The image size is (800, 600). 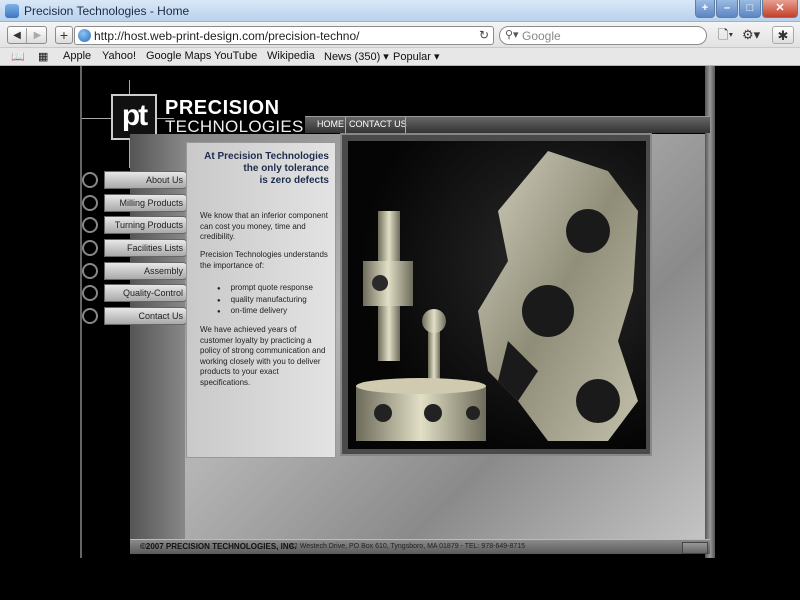 I want to click on right-rail, so click(x=710, y=312).